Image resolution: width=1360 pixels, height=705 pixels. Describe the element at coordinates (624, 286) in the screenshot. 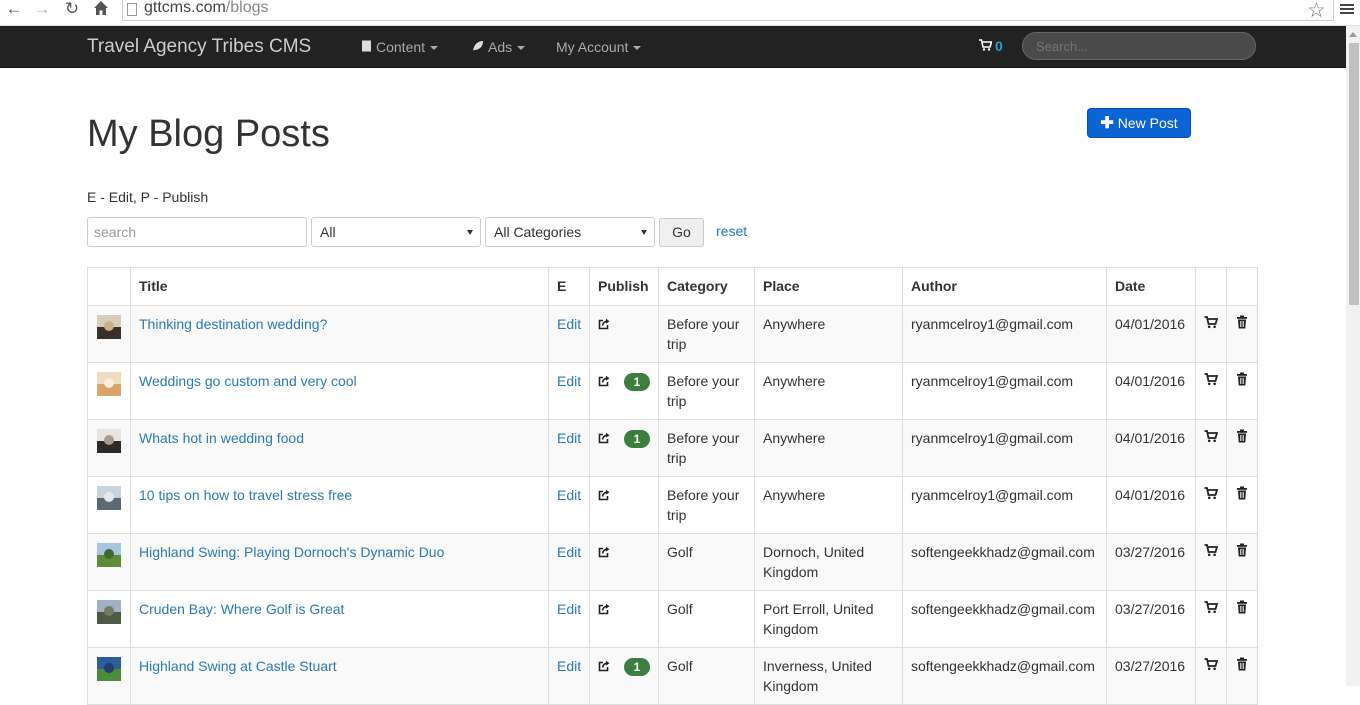

I see `col-header-publish: Publish` at that location.